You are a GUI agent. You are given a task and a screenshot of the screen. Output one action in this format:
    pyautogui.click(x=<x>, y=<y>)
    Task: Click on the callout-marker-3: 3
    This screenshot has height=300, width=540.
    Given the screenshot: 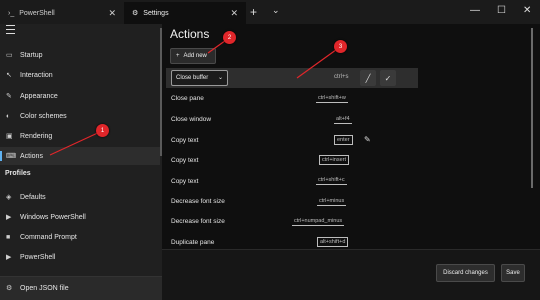 What is the action you would take?
    pyautogui.click(x=340, y=46)
    